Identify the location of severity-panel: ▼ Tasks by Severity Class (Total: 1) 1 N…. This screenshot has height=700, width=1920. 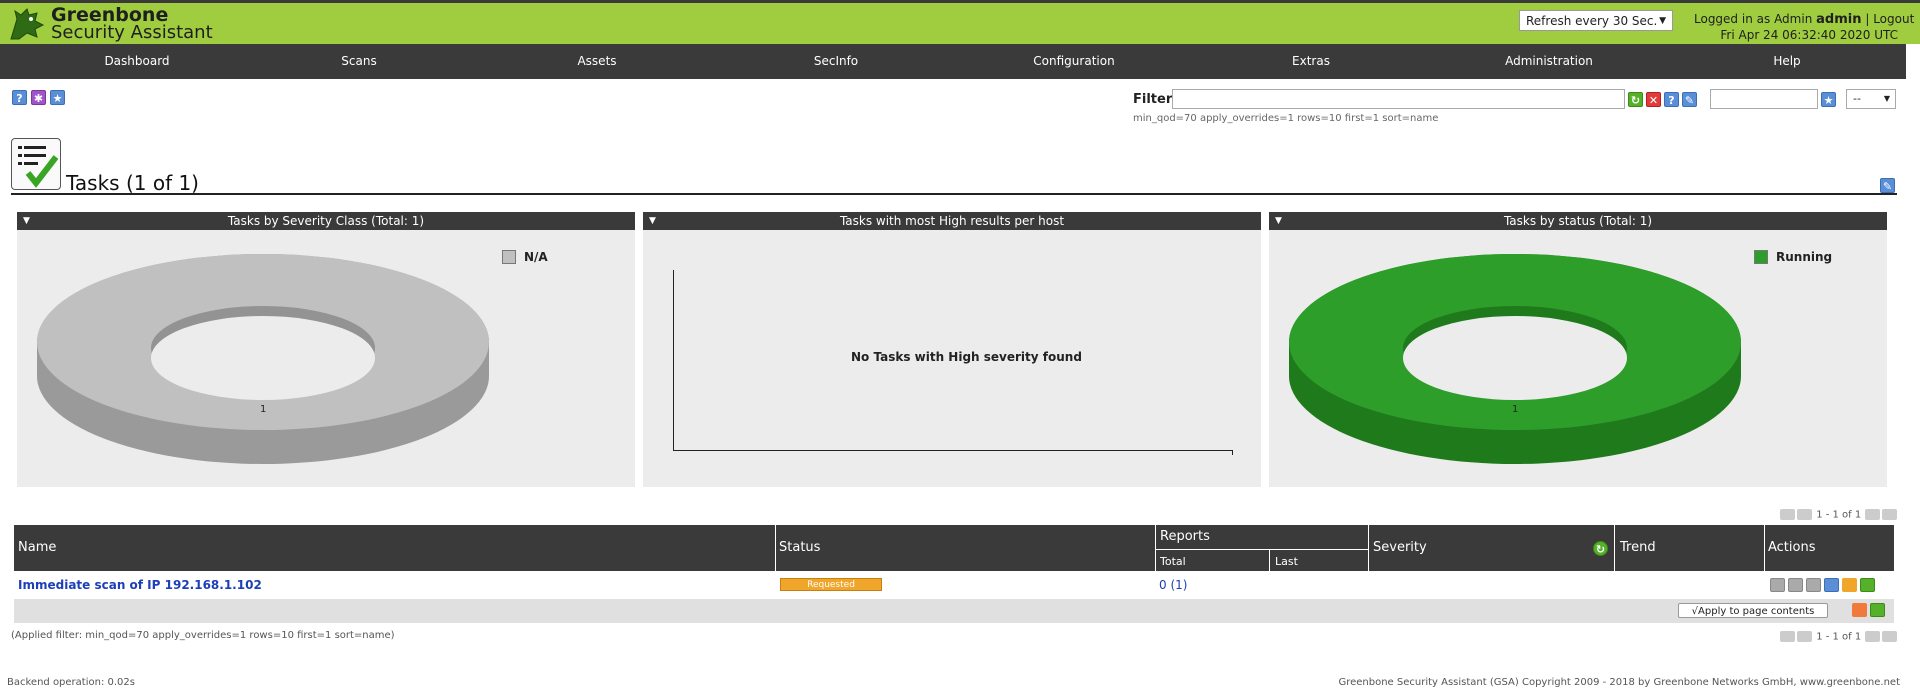
(326, 349).